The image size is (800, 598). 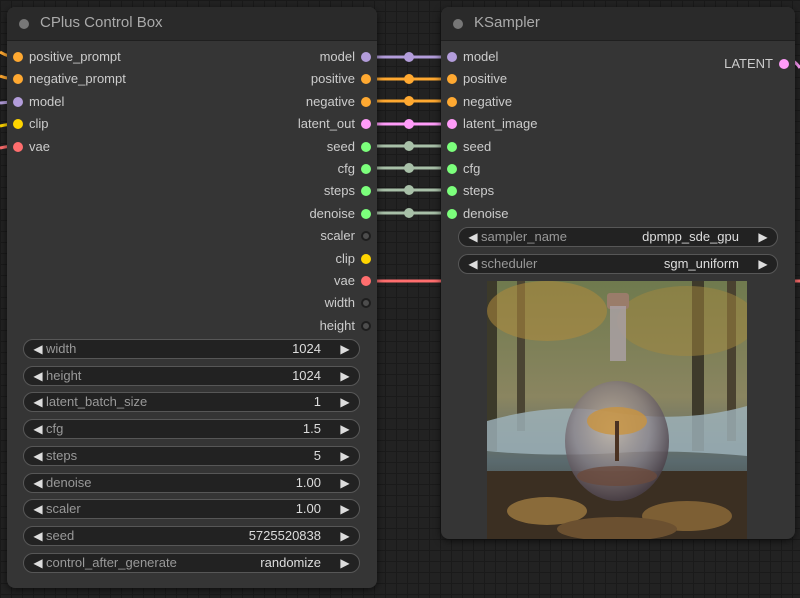 I want to click on width-port-dot-icon, so click(x=366, y=303).